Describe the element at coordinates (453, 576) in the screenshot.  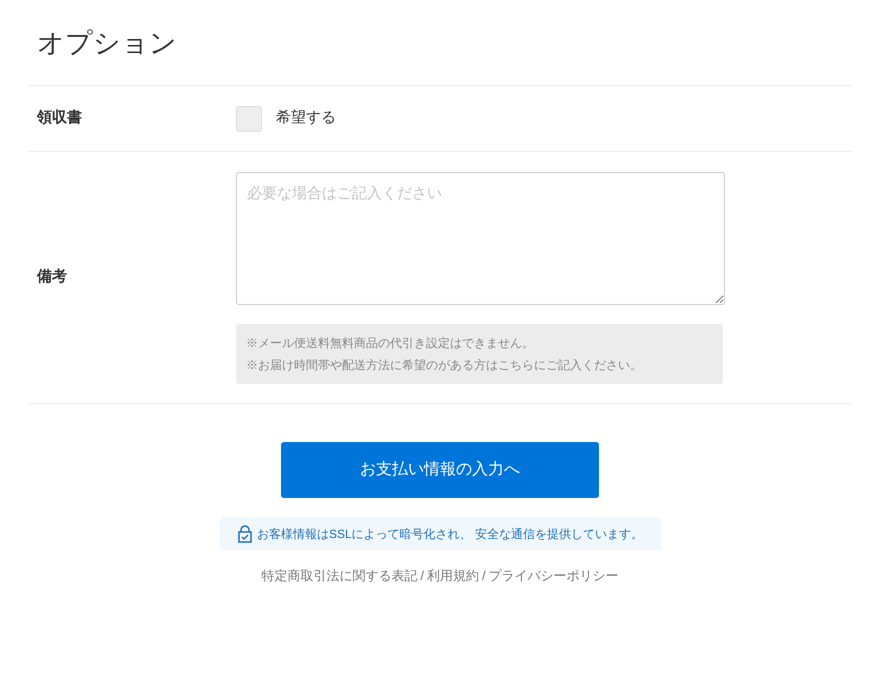
I see `footer-link: 利用規約` at that location.